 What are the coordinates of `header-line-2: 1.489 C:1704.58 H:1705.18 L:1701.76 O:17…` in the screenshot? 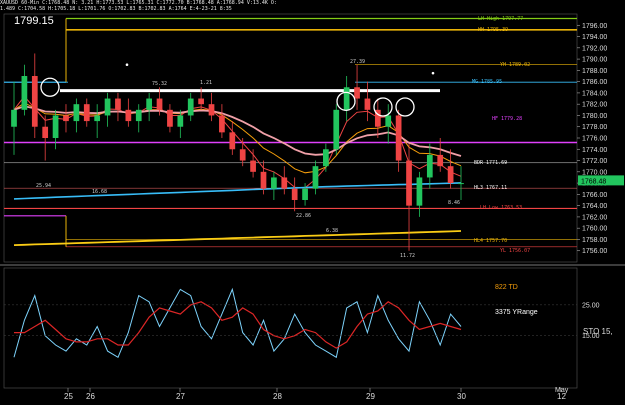 It's located at (116, 9).